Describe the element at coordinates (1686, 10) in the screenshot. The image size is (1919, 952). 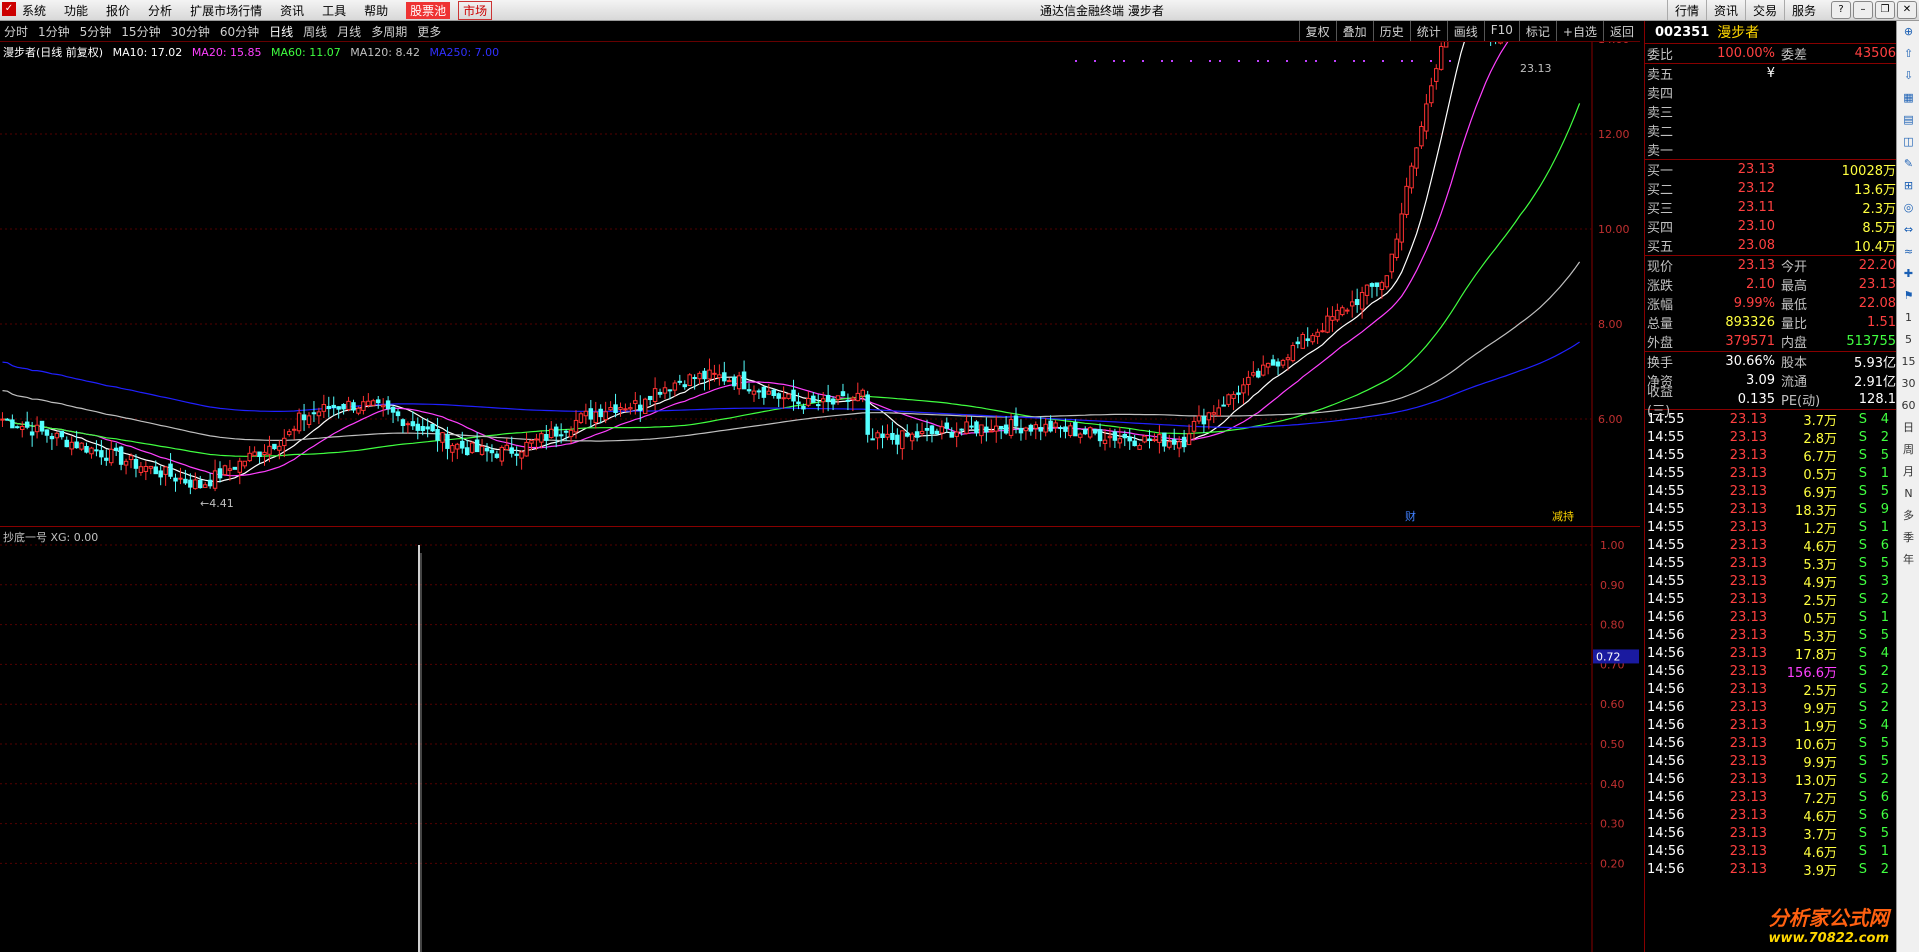
I see `tab-quote: 行情` at that location.